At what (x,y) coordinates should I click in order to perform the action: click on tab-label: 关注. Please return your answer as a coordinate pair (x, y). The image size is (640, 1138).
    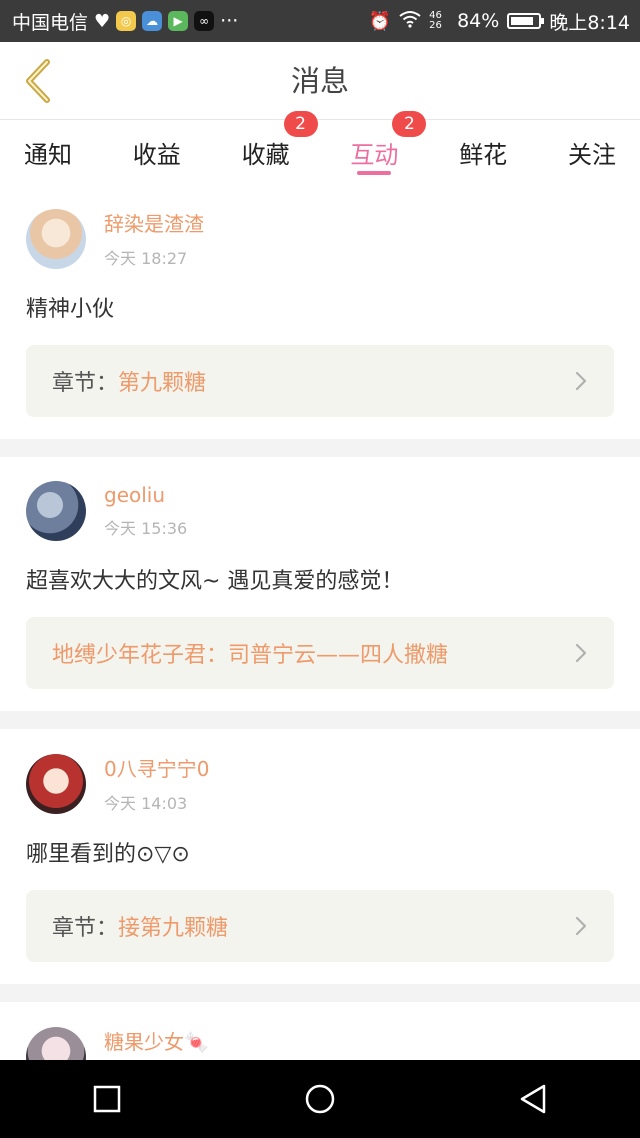
    Looking at the image, I should click on (591, 154).